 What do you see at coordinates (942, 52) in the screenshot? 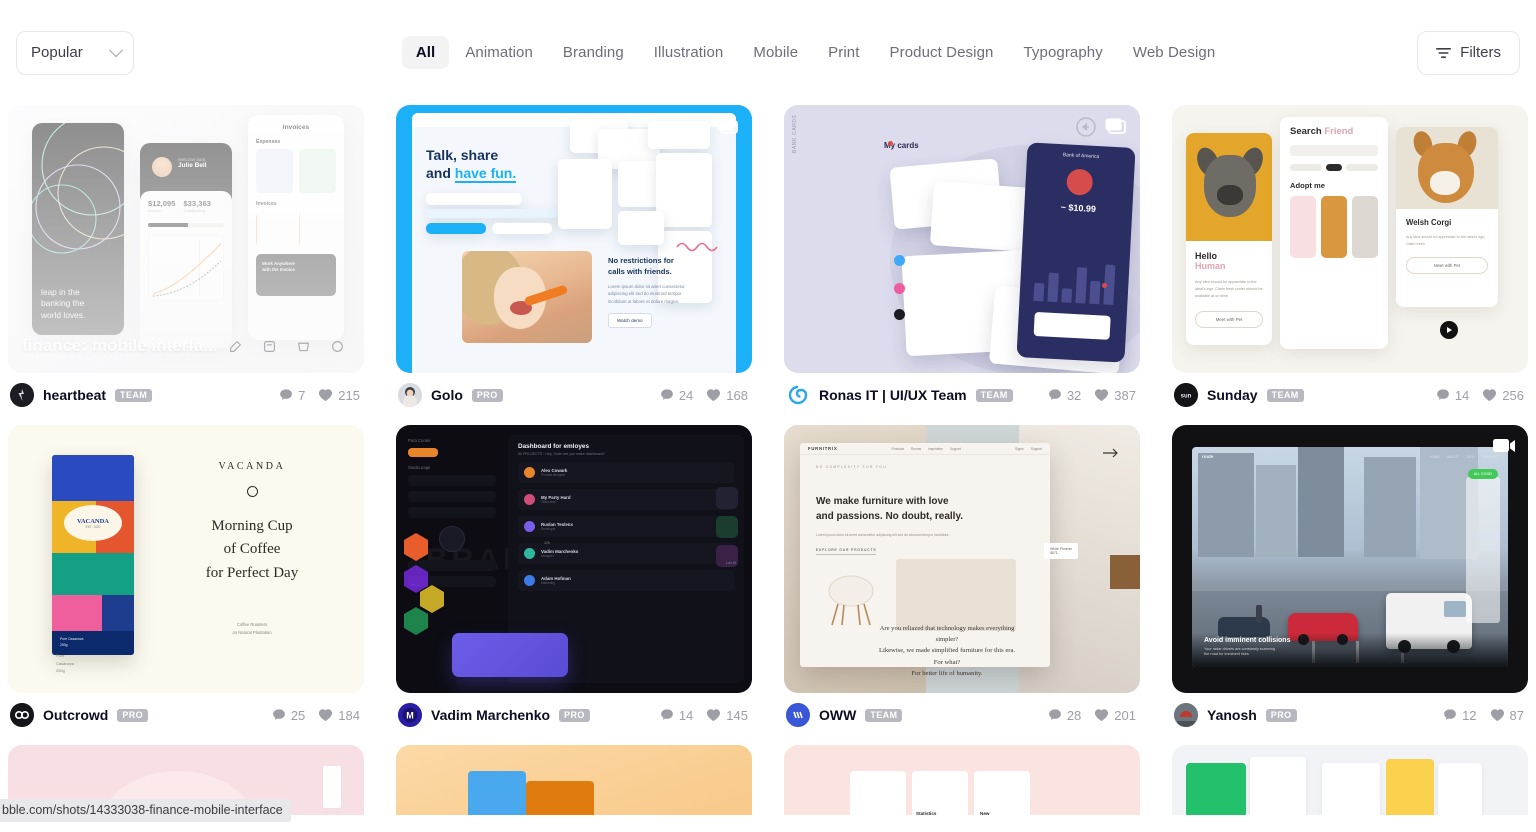
I see `tab-product-design: Product Design` at bounding box center [942, 52].